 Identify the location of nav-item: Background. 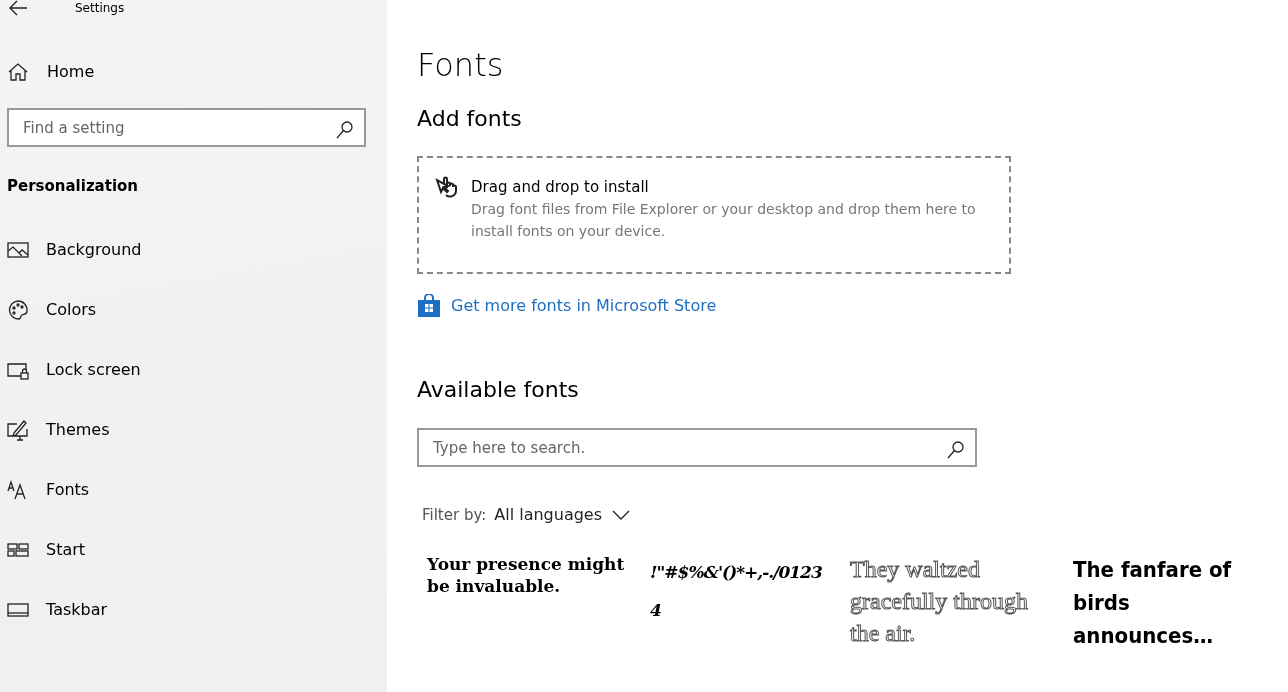
(197, 249).